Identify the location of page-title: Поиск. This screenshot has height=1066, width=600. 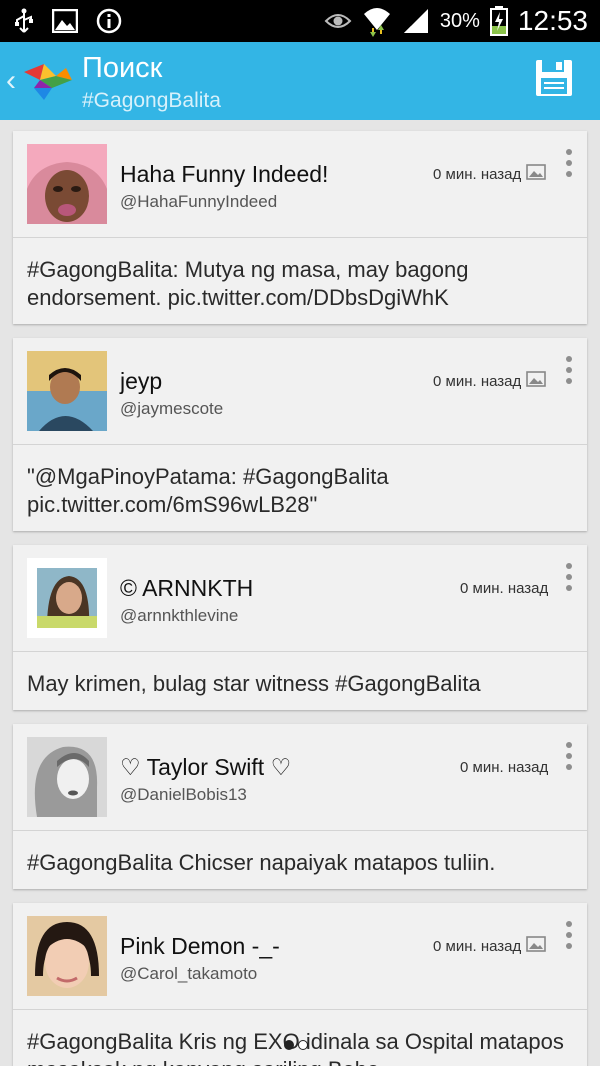
(122, 68).